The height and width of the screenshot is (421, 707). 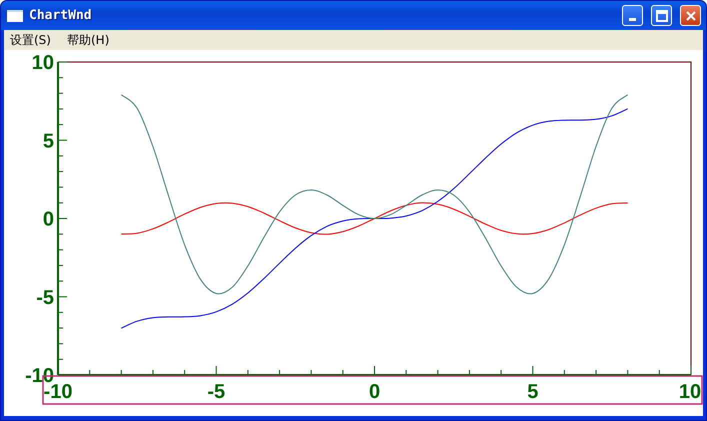 I want to click on x-tick-label: -10, so click(x=58, y=392).